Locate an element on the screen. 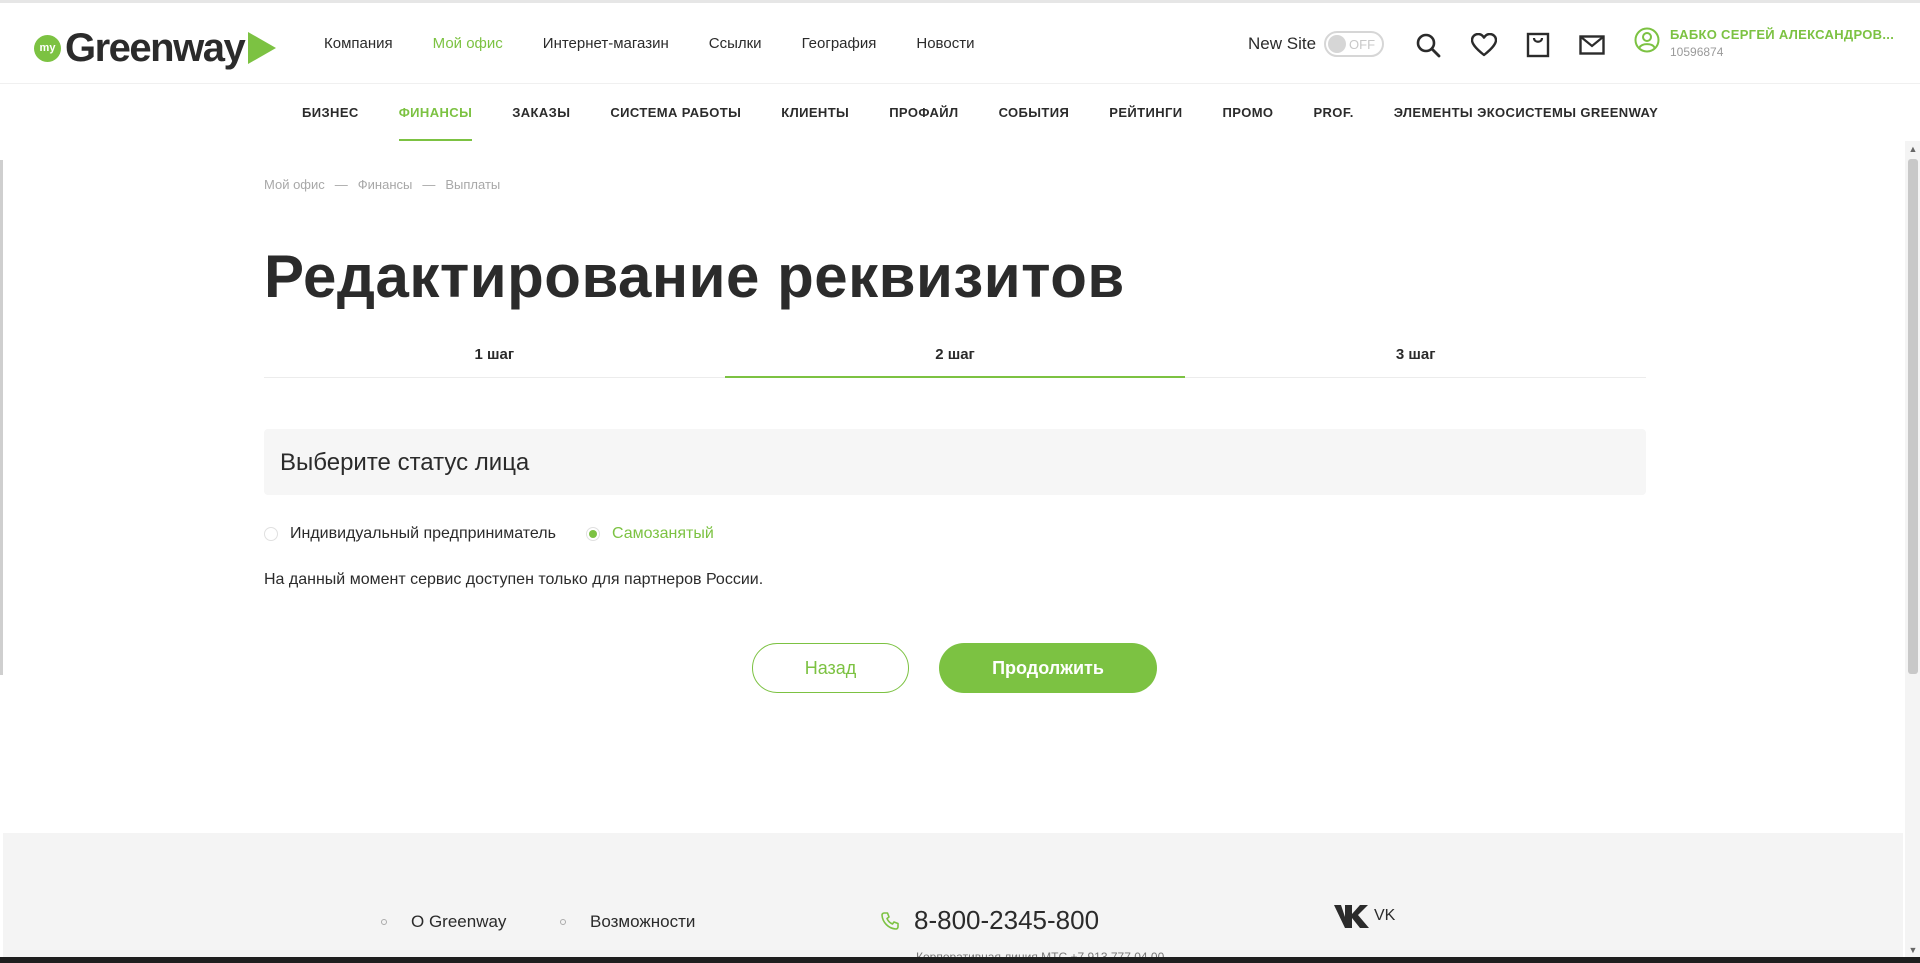 The height and width of the screenshot is (963, 1920). greenway-logo: my Greenway is located at coordinates (155, 48).